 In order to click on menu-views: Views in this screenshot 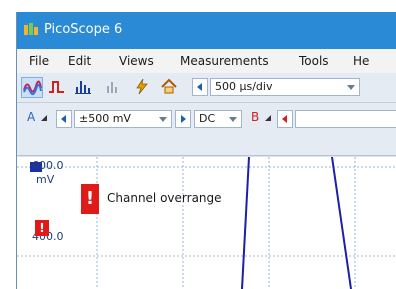, I will do `click(136, 61)`.